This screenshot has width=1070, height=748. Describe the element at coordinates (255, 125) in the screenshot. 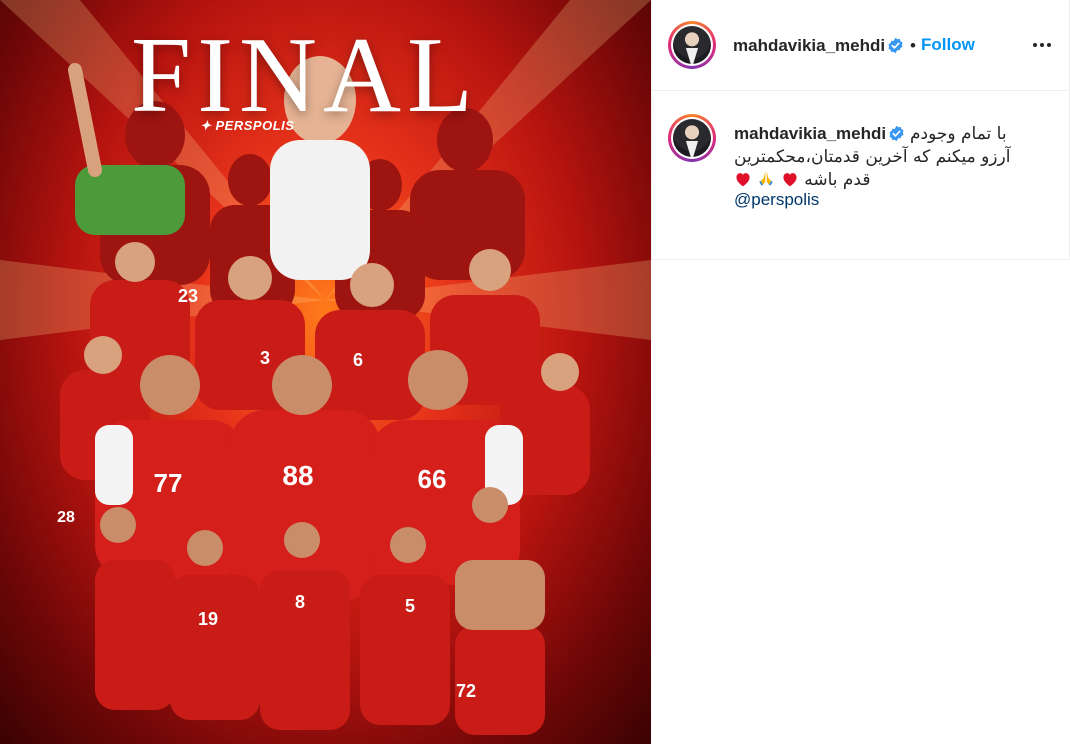

I see `brand-label: PERSPOLIS` at that location.